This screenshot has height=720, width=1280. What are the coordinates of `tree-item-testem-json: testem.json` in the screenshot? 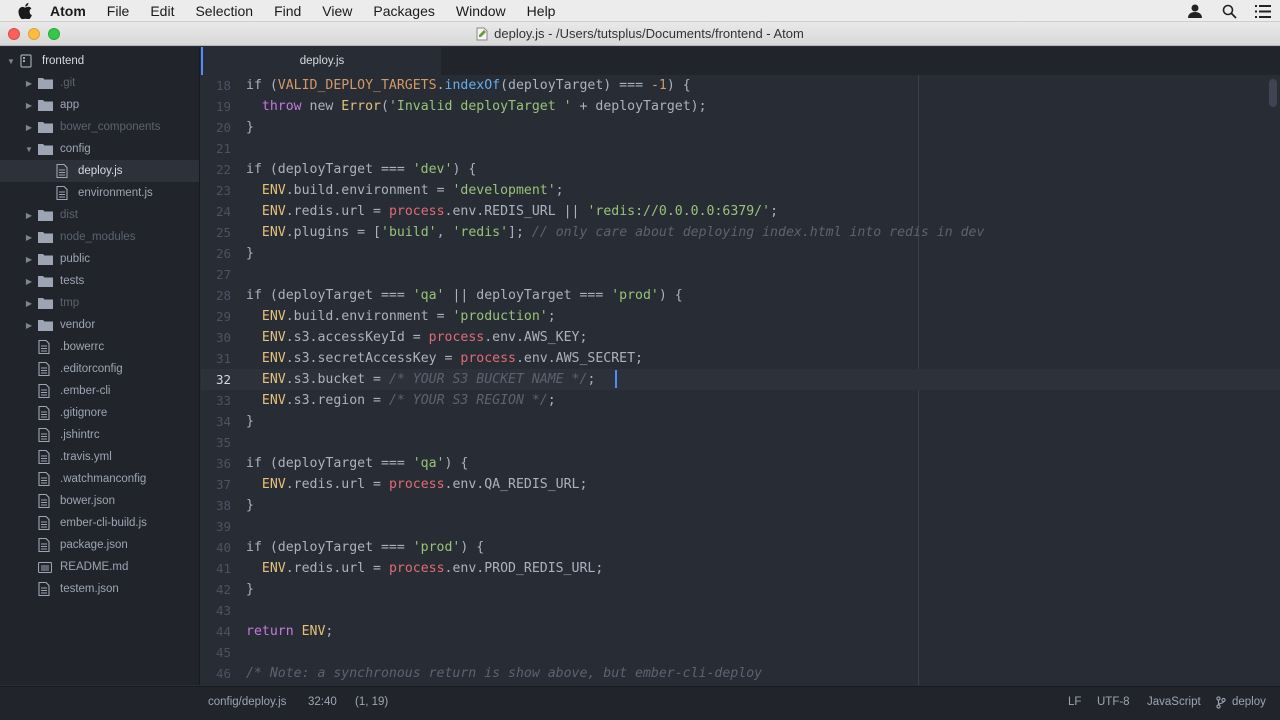 It's located at (99, 589).